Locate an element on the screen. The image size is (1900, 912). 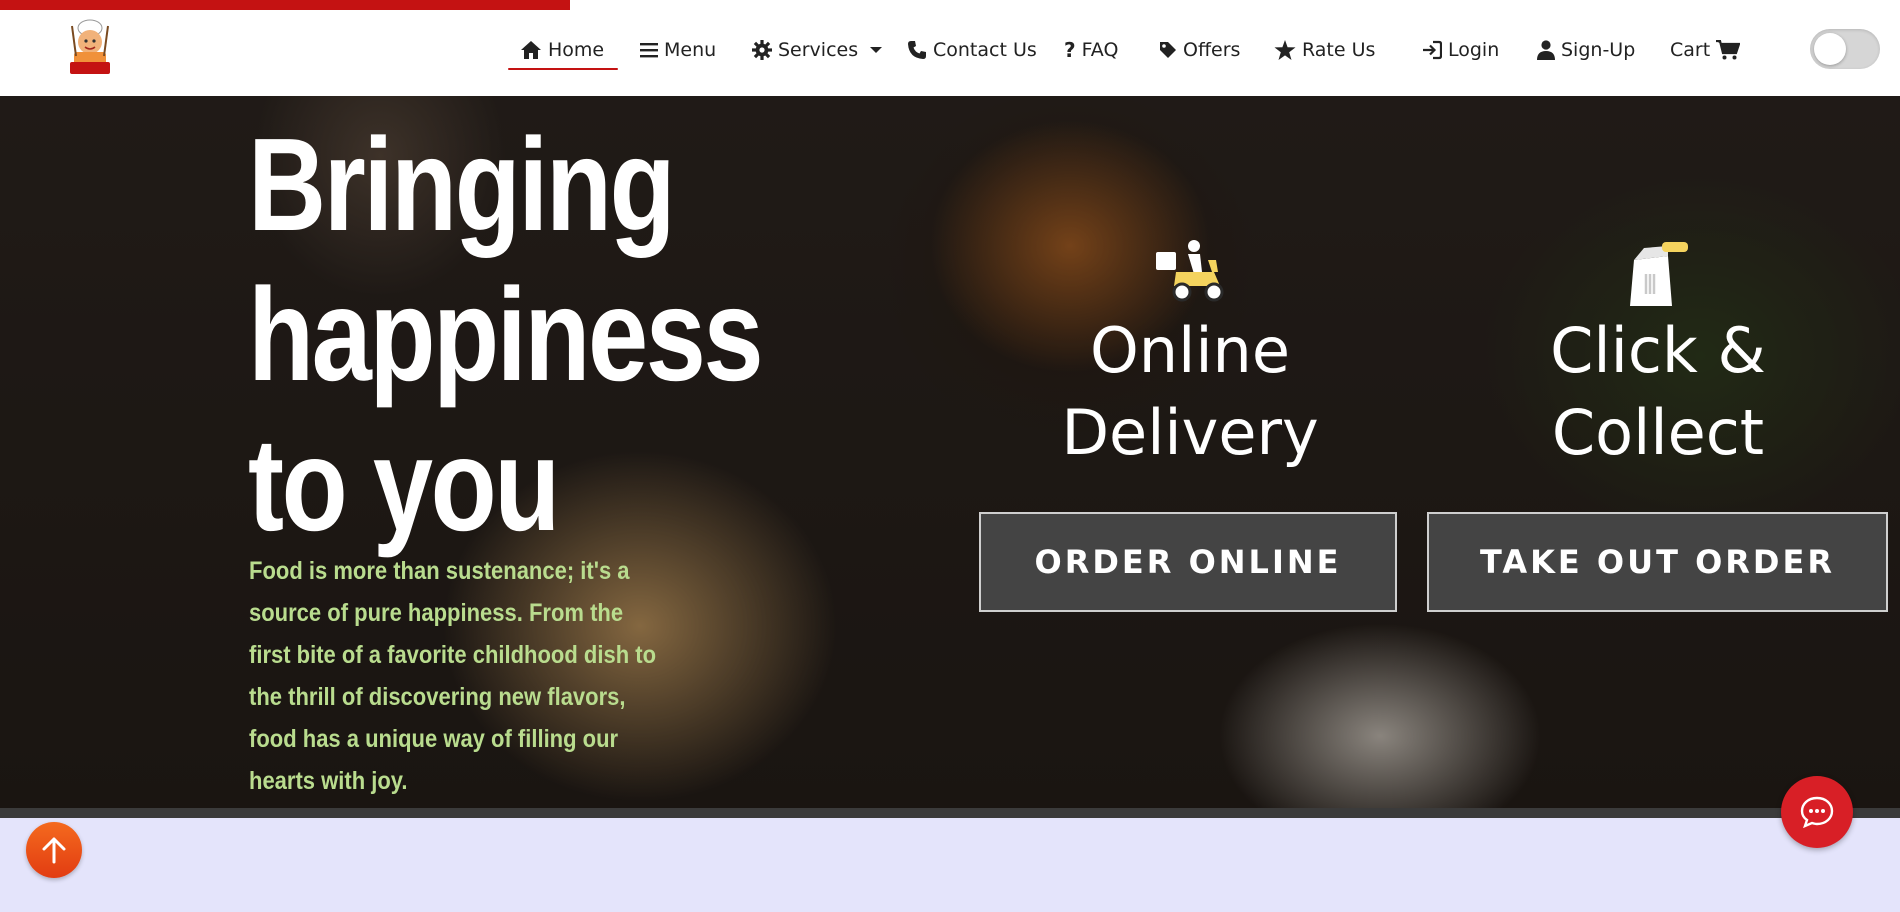
online-delivery-line-2: Delivery is located at coordinates (1190, 432).